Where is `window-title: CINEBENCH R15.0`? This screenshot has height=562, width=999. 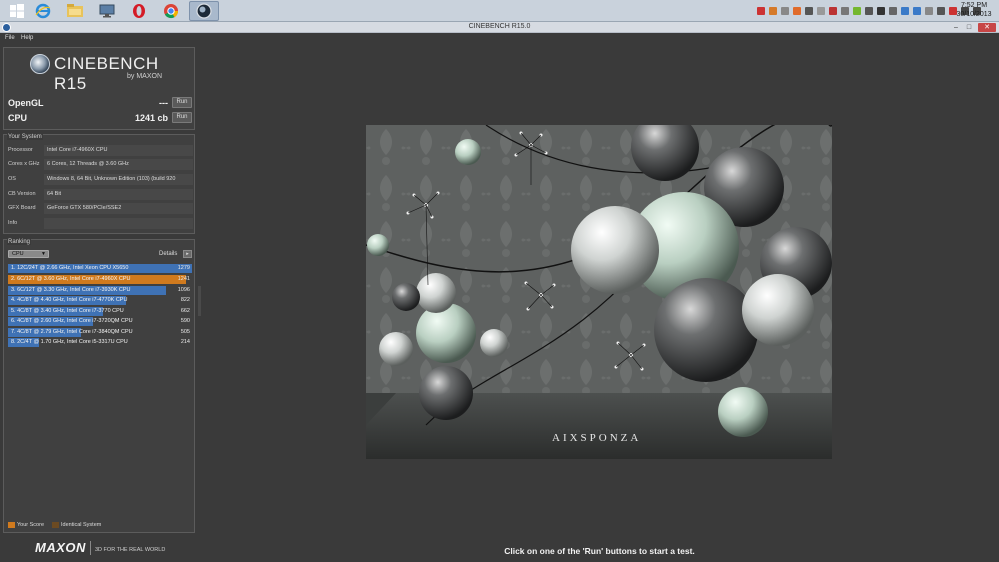
window-title: CINEBENCH R15.0 is located at coordinates (499, 26).